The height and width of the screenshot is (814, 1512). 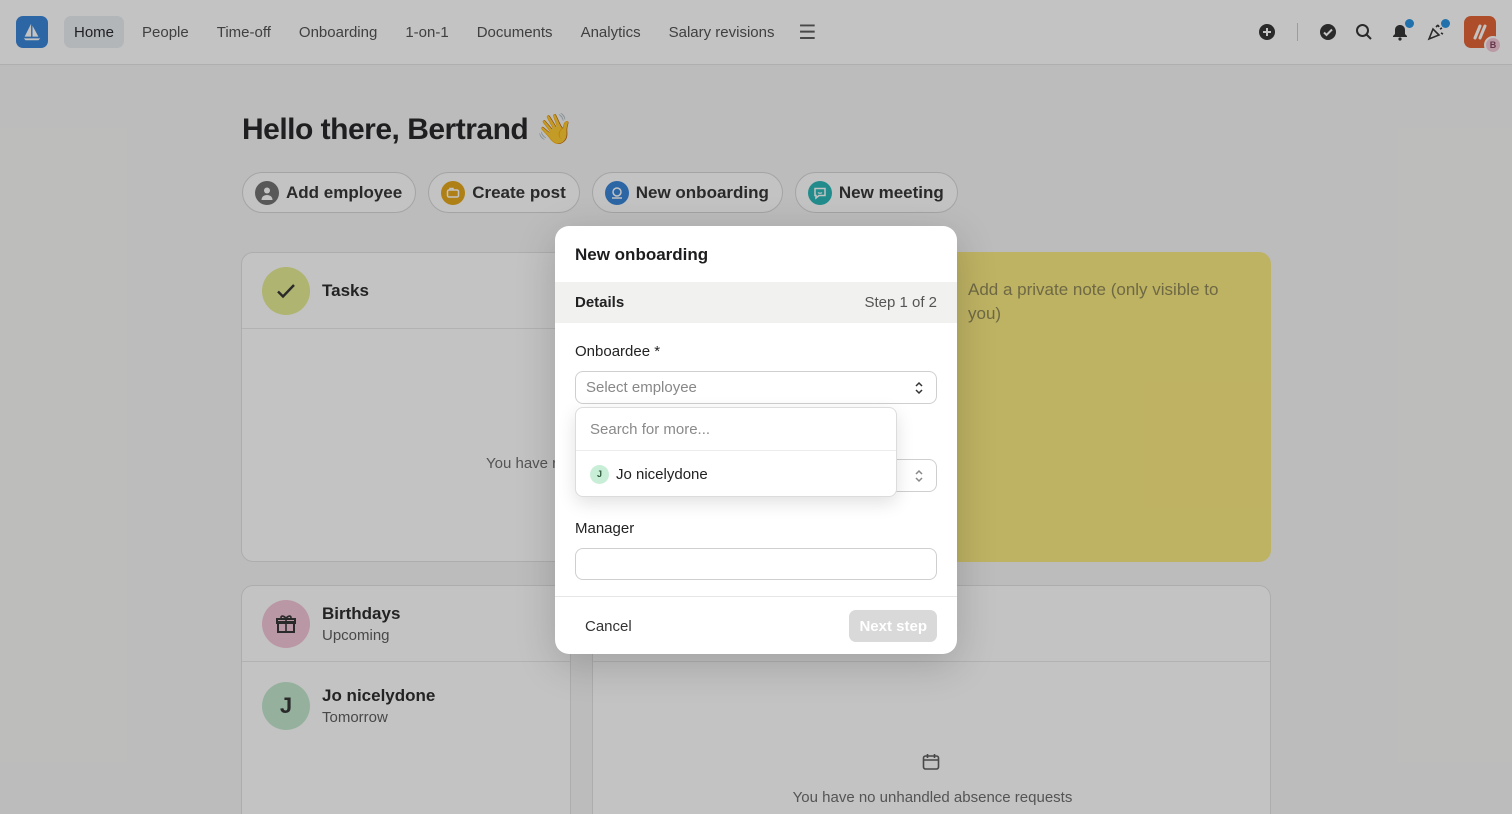 I want to click on next-step-button: Next step, so click(x=893, y=626).